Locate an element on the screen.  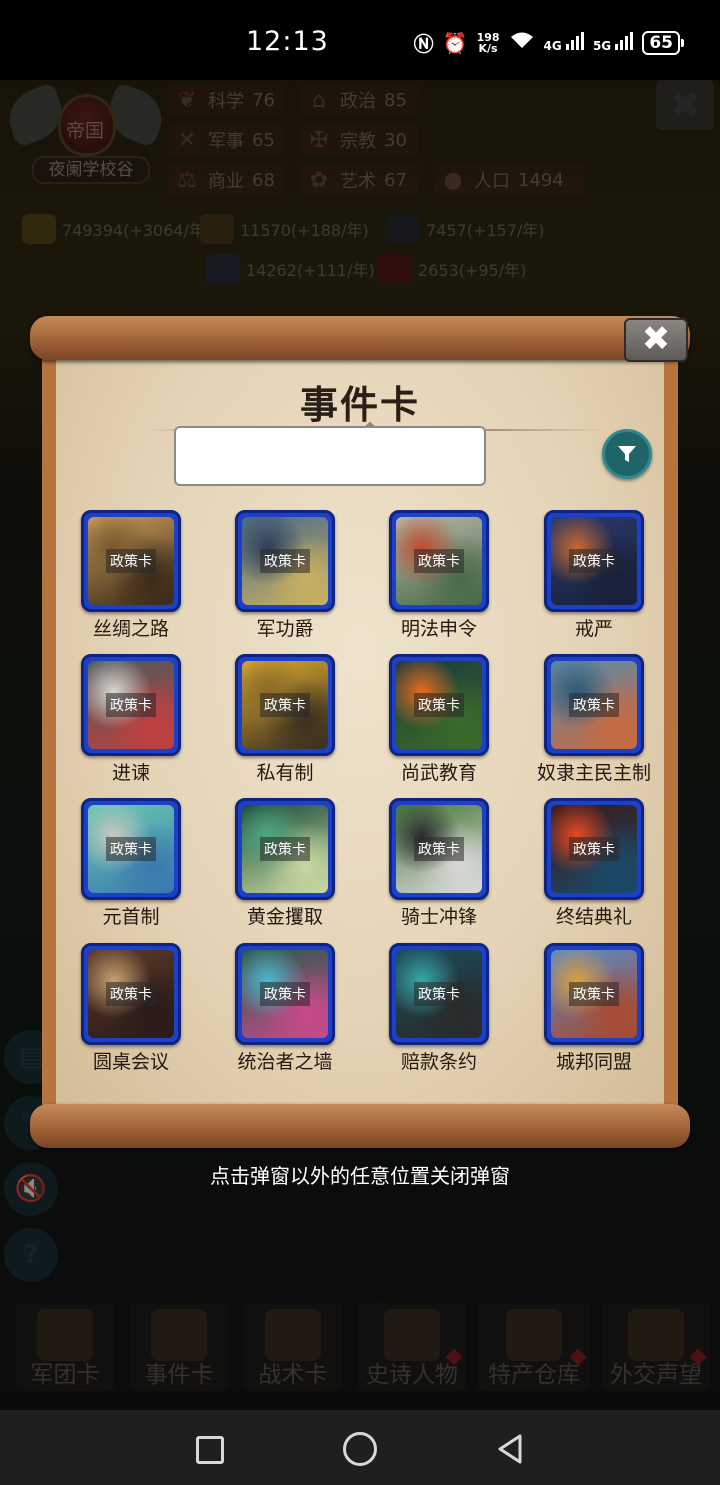
event-card: 政策卡 黄金攫取 is located at coordinates (285, 867).